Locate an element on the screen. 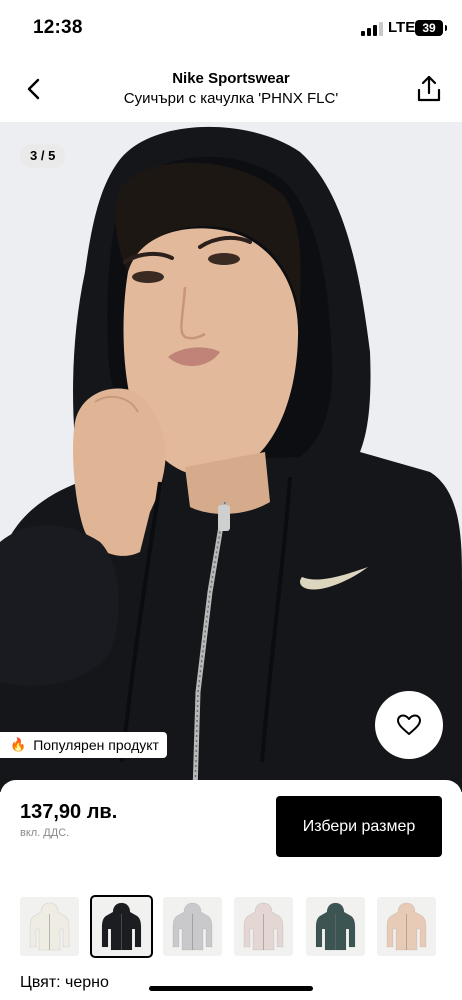 This screenshot has width=462, height=1000. signal-icon is located at coordinates (372, 29).